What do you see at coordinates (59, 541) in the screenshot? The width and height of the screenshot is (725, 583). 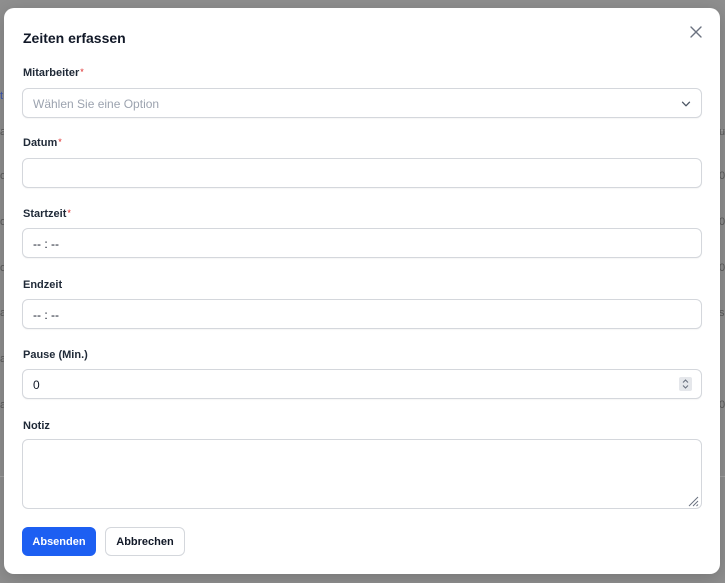 I see `submit-button: Absenden` at bounding box center [59, 541].